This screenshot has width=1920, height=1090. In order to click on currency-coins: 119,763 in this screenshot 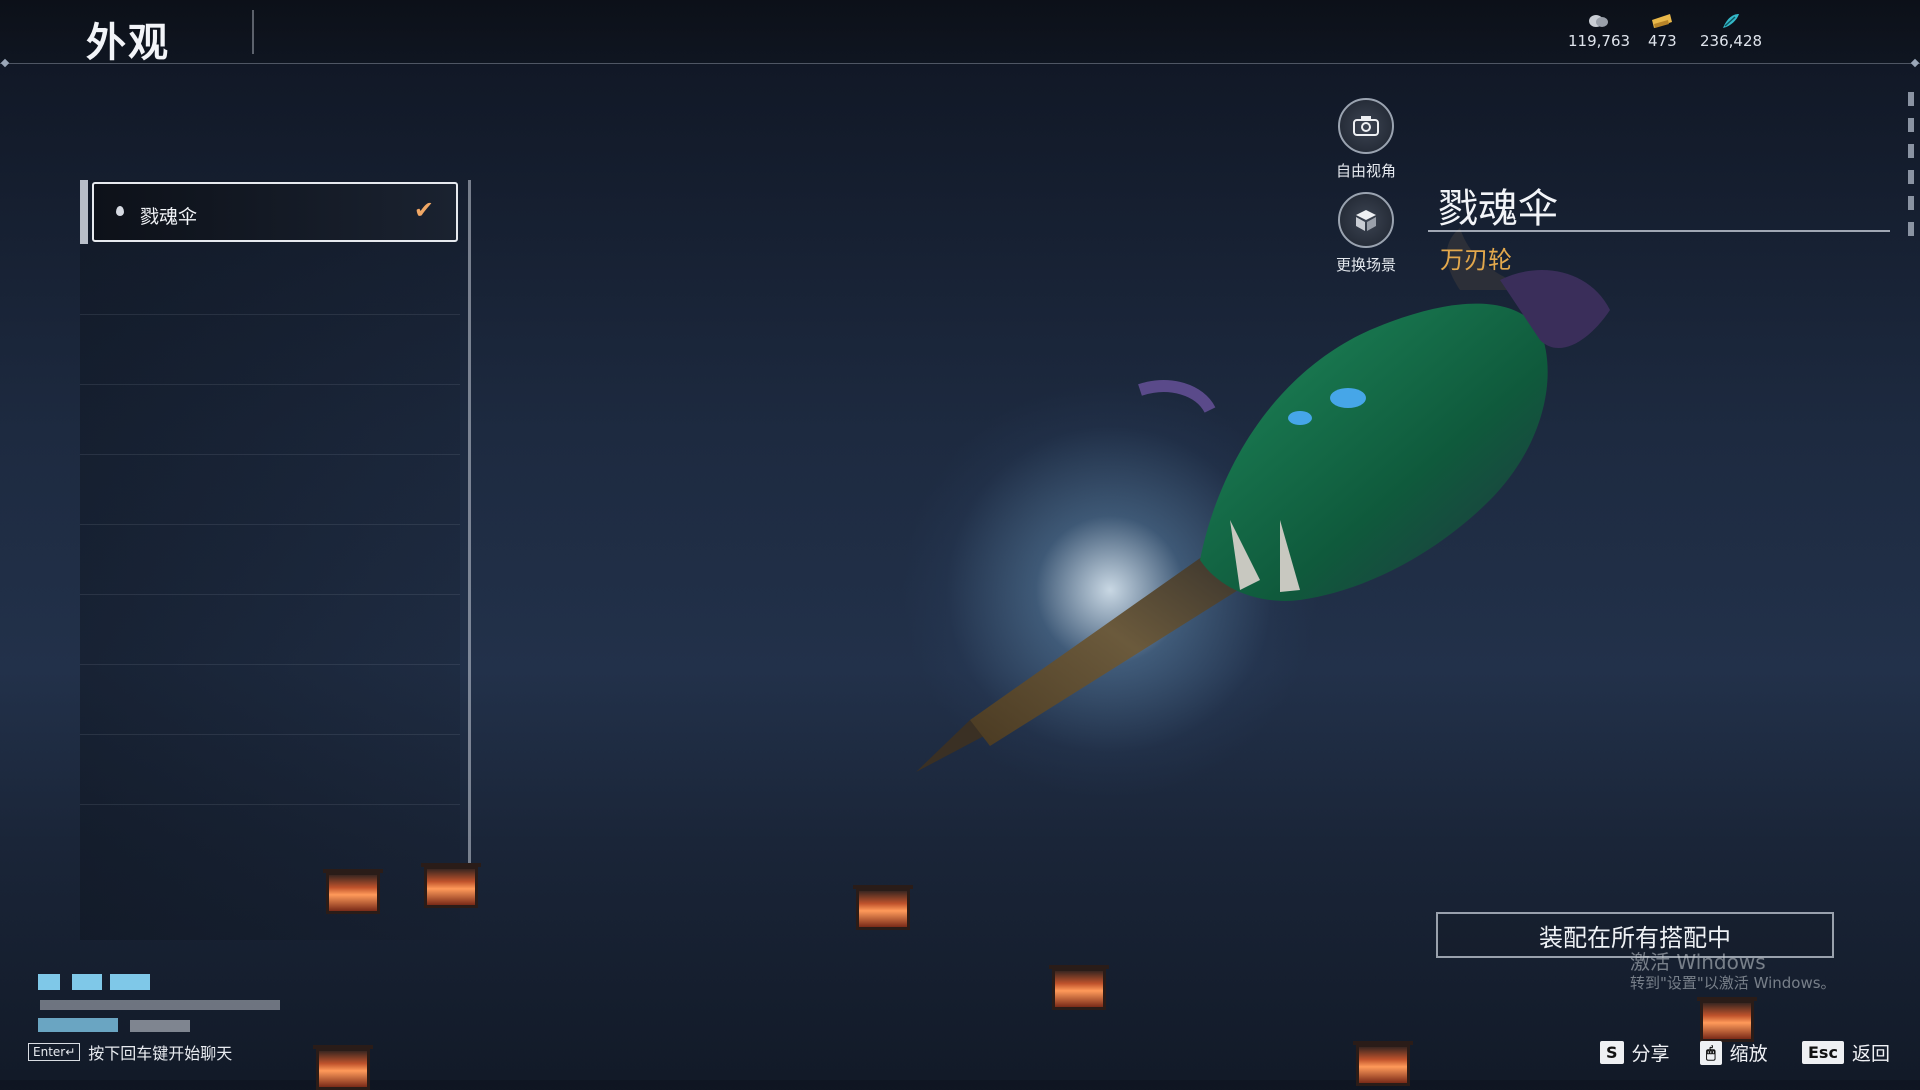, I will do `click(1599, 31)`.